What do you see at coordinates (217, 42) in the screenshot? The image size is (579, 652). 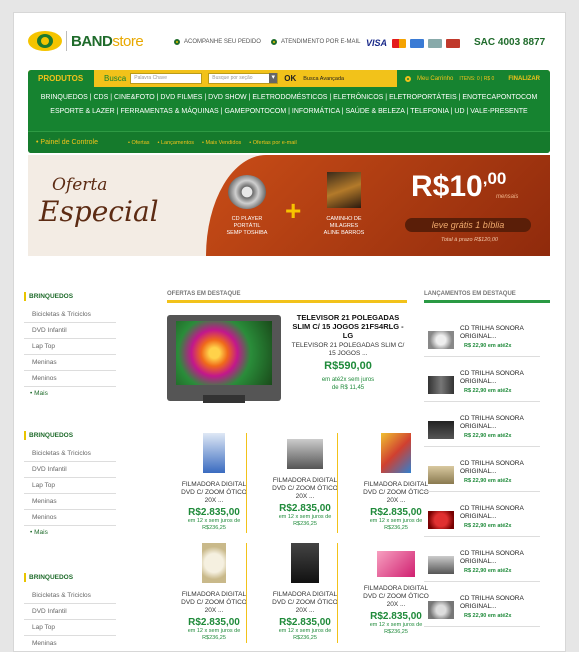 I see `acompanhe-pedido-link: ACOMPANHE SEU PEDIDO` at bounding box center [217, 42].